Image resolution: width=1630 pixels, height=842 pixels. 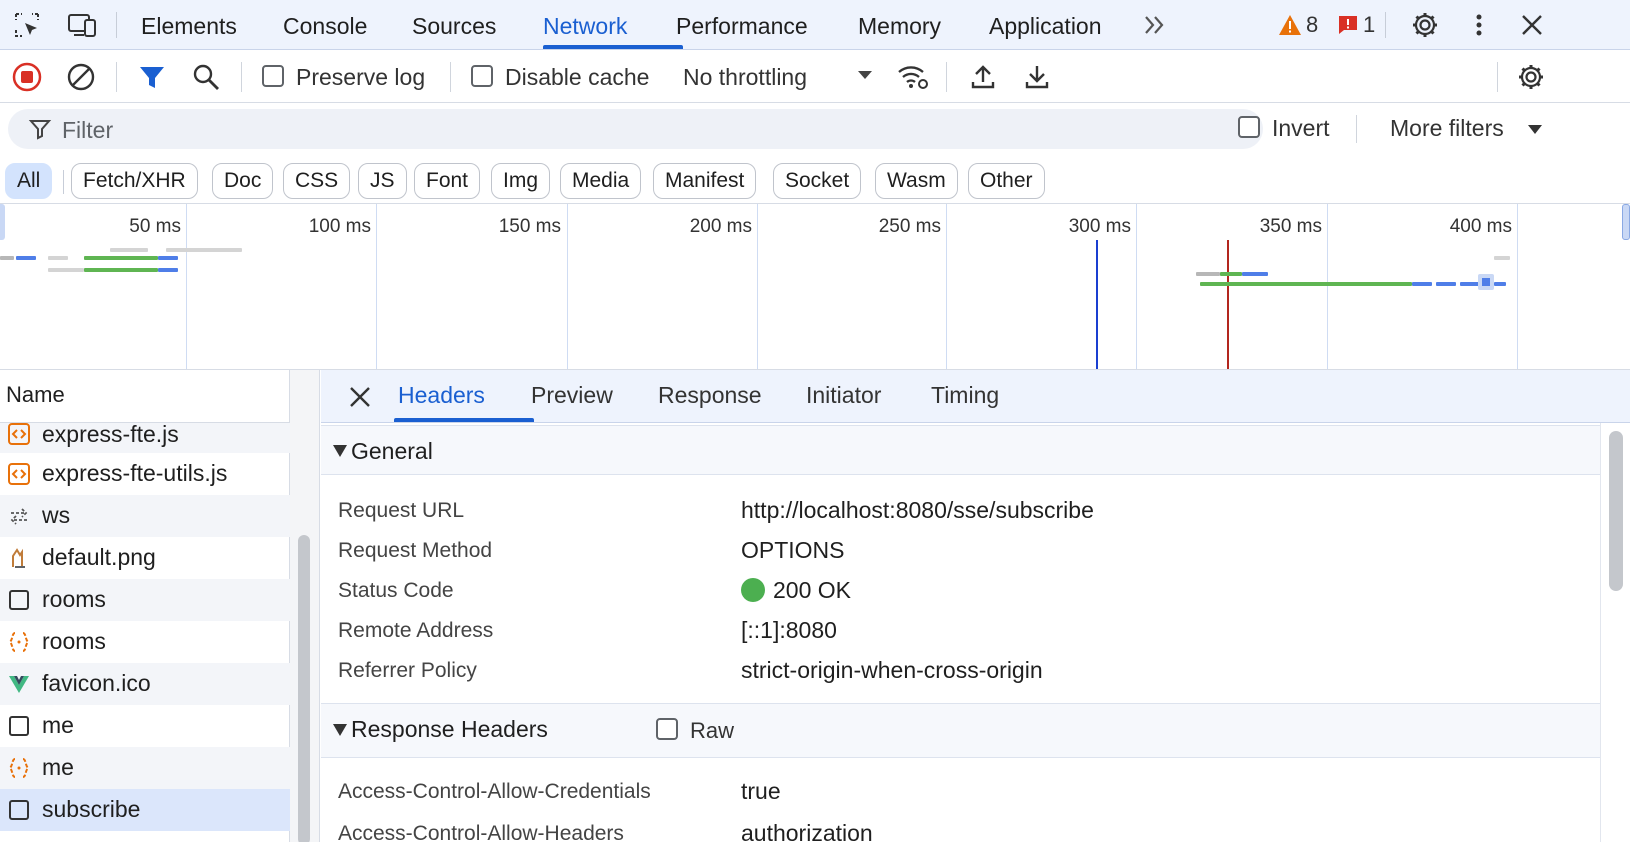 What do you see at coordinates (521, 181) in the screenshot?
I see `chip-img: Img` at bounding box center [521, 181].